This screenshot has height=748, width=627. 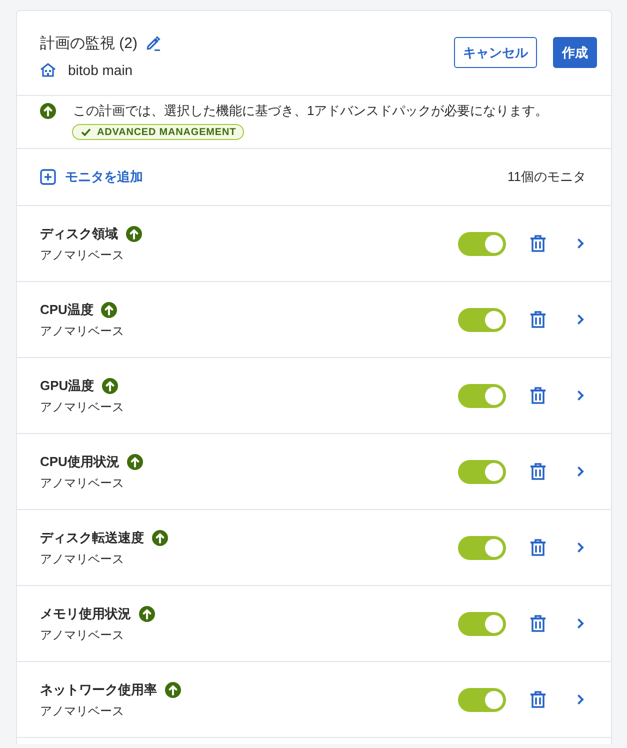 What do you see at coordinates (80, 461) in the screenshot?
I see `monitor-name: CPU使用状況` at bounding box center [80, 461].